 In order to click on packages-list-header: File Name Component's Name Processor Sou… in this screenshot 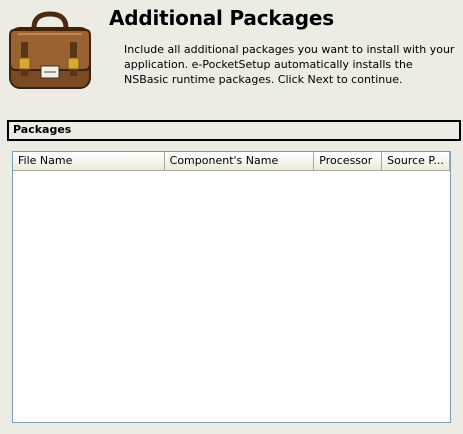, I will do `click(231, 161)`.